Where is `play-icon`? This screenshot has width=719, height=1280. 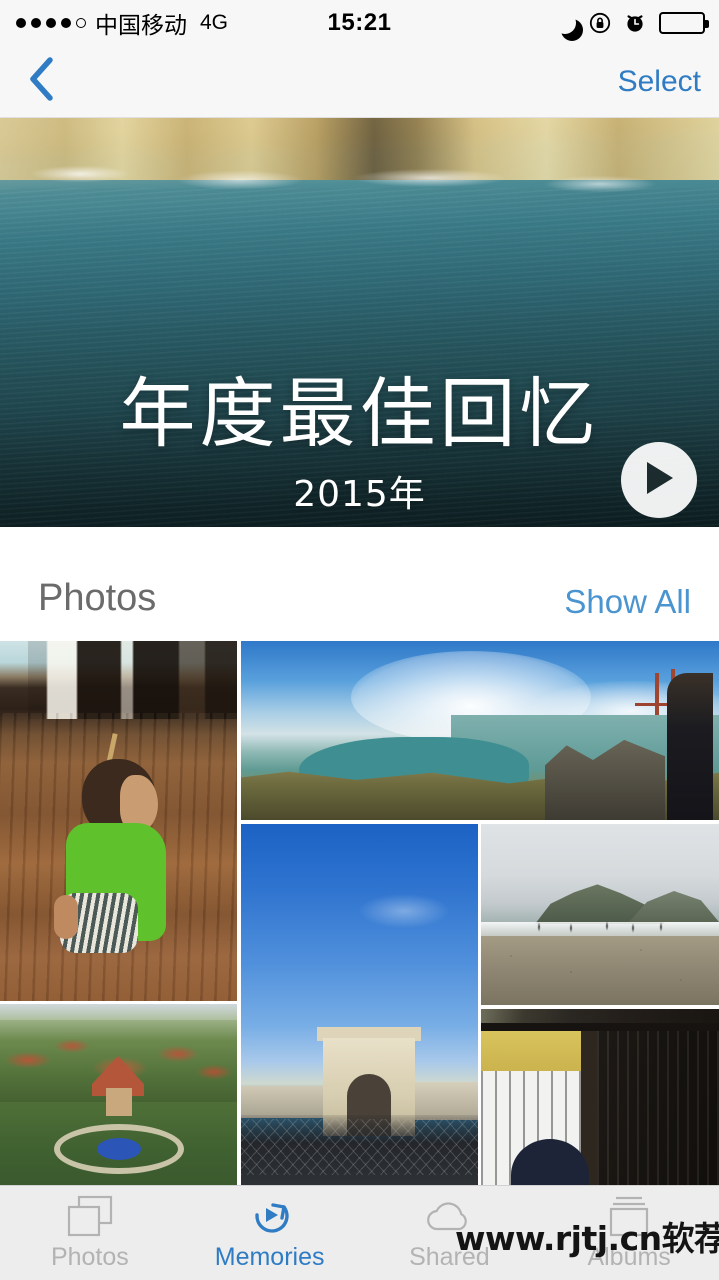 play-icon is located at coordinates (659, 480).